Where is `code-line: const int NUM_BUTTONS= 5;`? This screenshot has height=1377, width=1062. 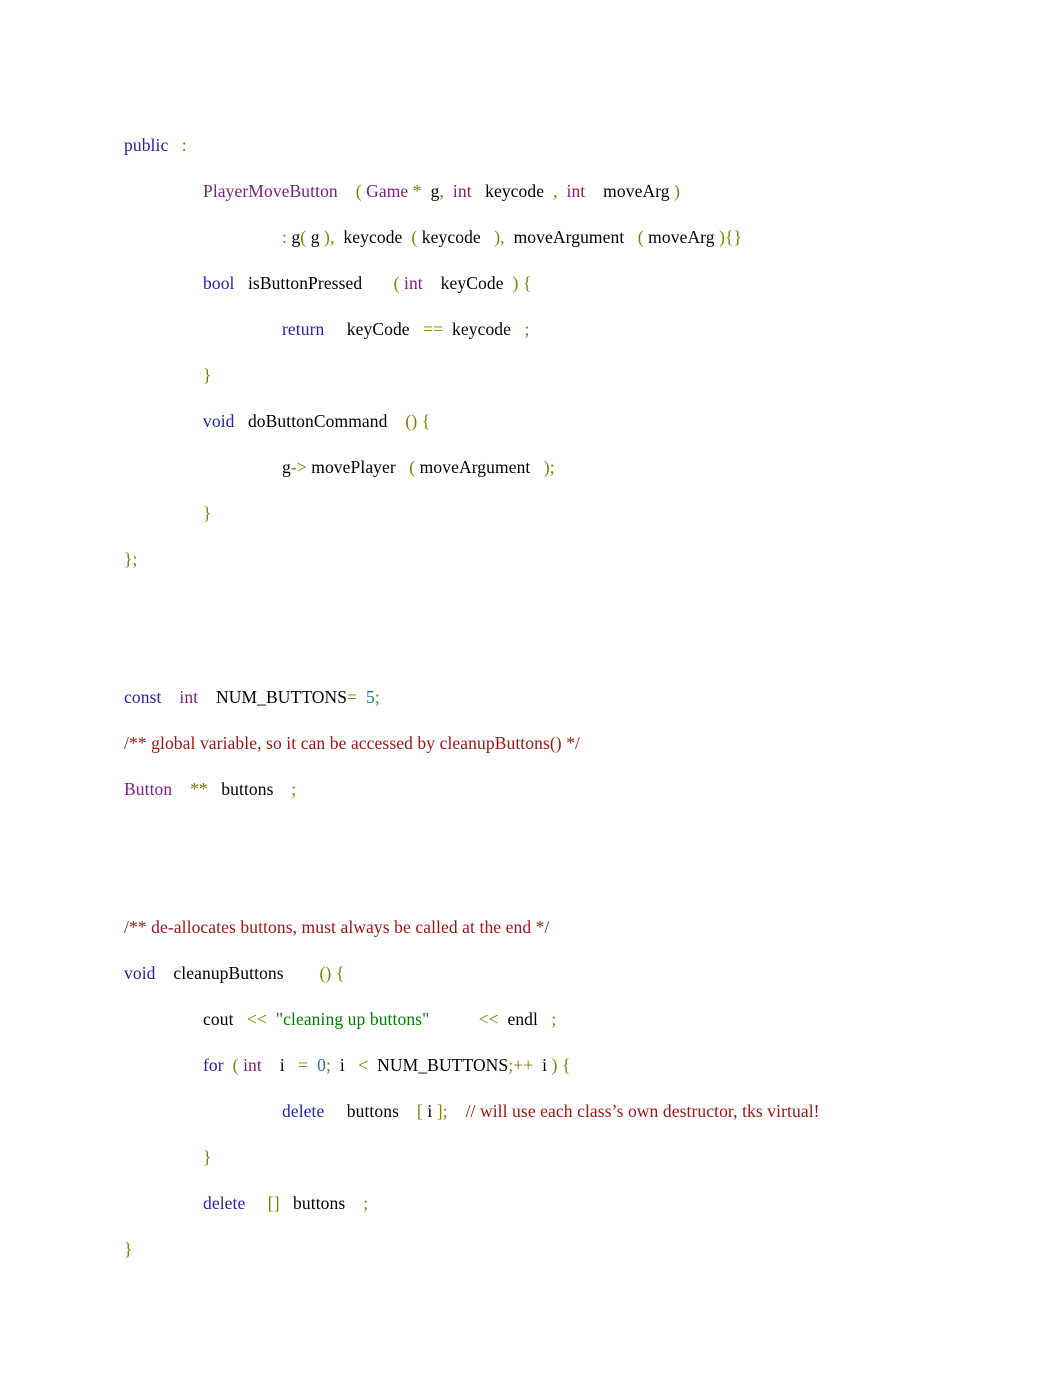 code-line: const int NUM_BUTTONS= 5; is located at coordinates (534, 697).